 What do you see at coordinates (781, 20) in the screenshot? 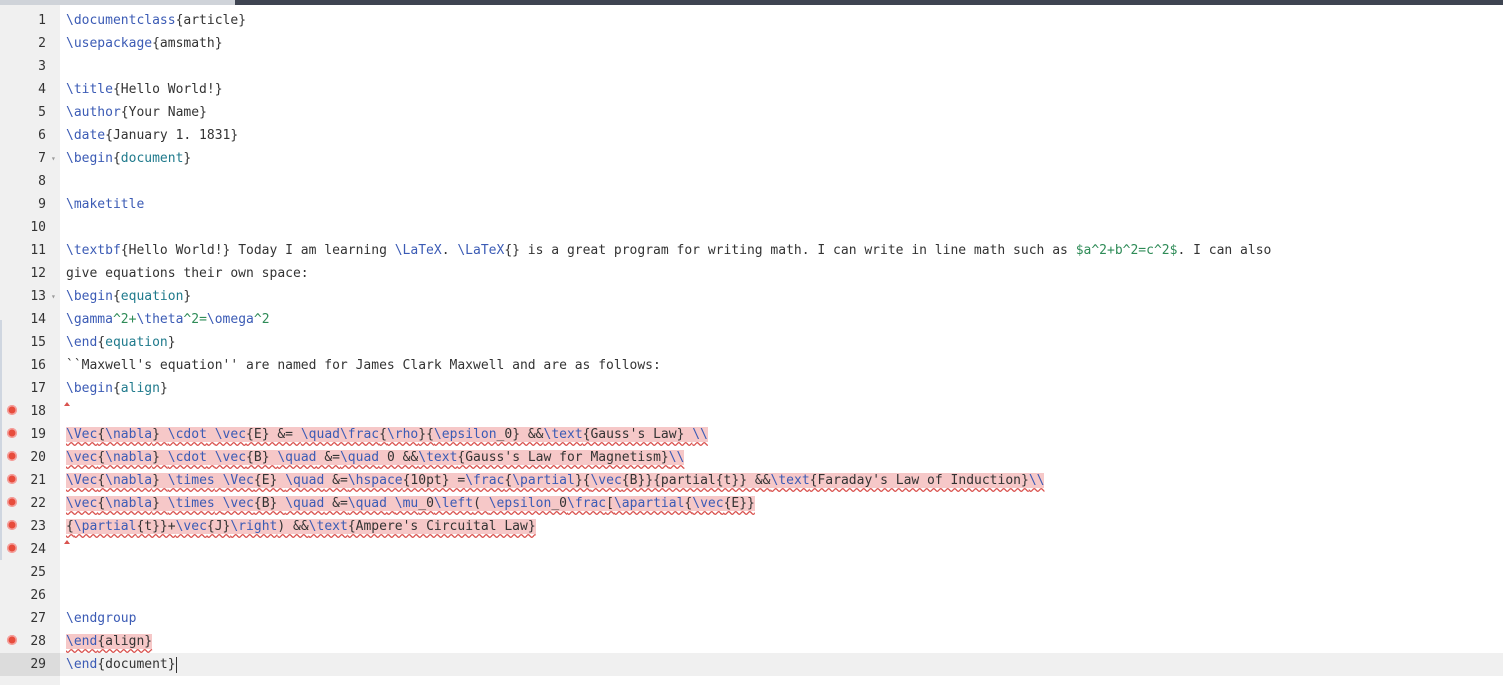
I see `code-text: \documentclass{article}` at bounding box center [781, 20].